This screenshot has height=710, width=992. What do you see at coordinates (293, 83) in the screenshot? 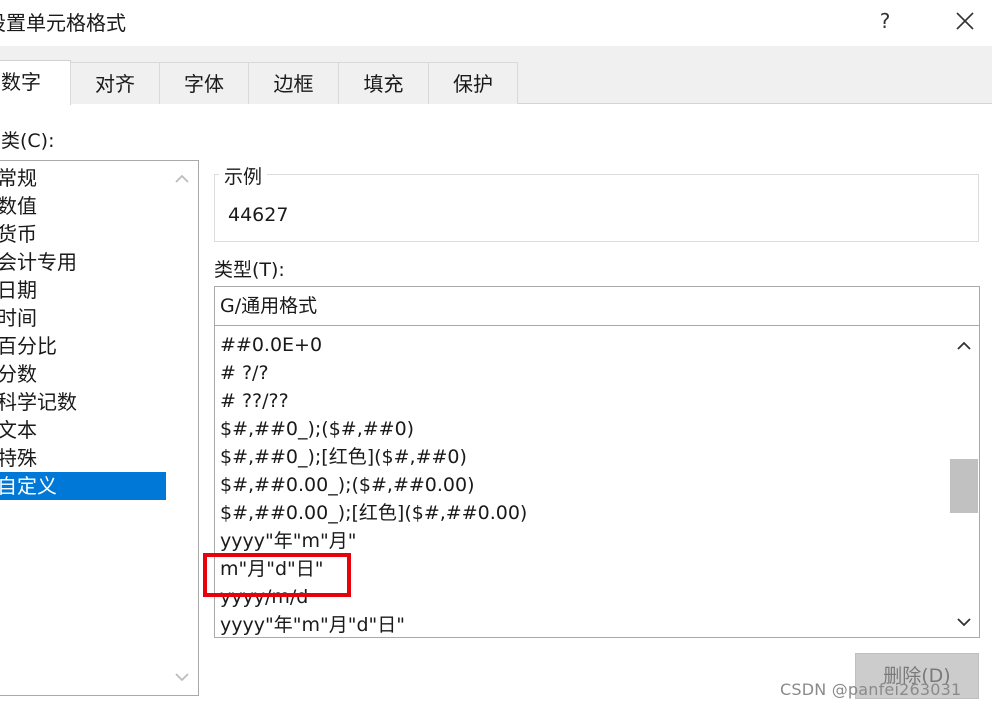
I see `tab-border: 边框` at bounding box center [293, 83].